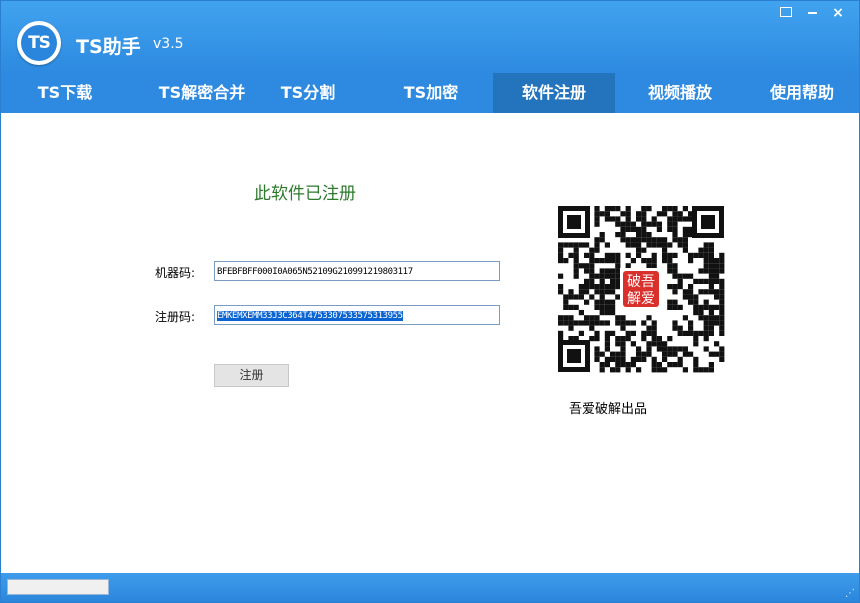 The width and height of the screenshot is (860, 603). What do you see at coordinates (202, 93) in the screenshot?
I see `tab-ts-decrypt-merge: TS解密合并` at bounding box center [202, 93].